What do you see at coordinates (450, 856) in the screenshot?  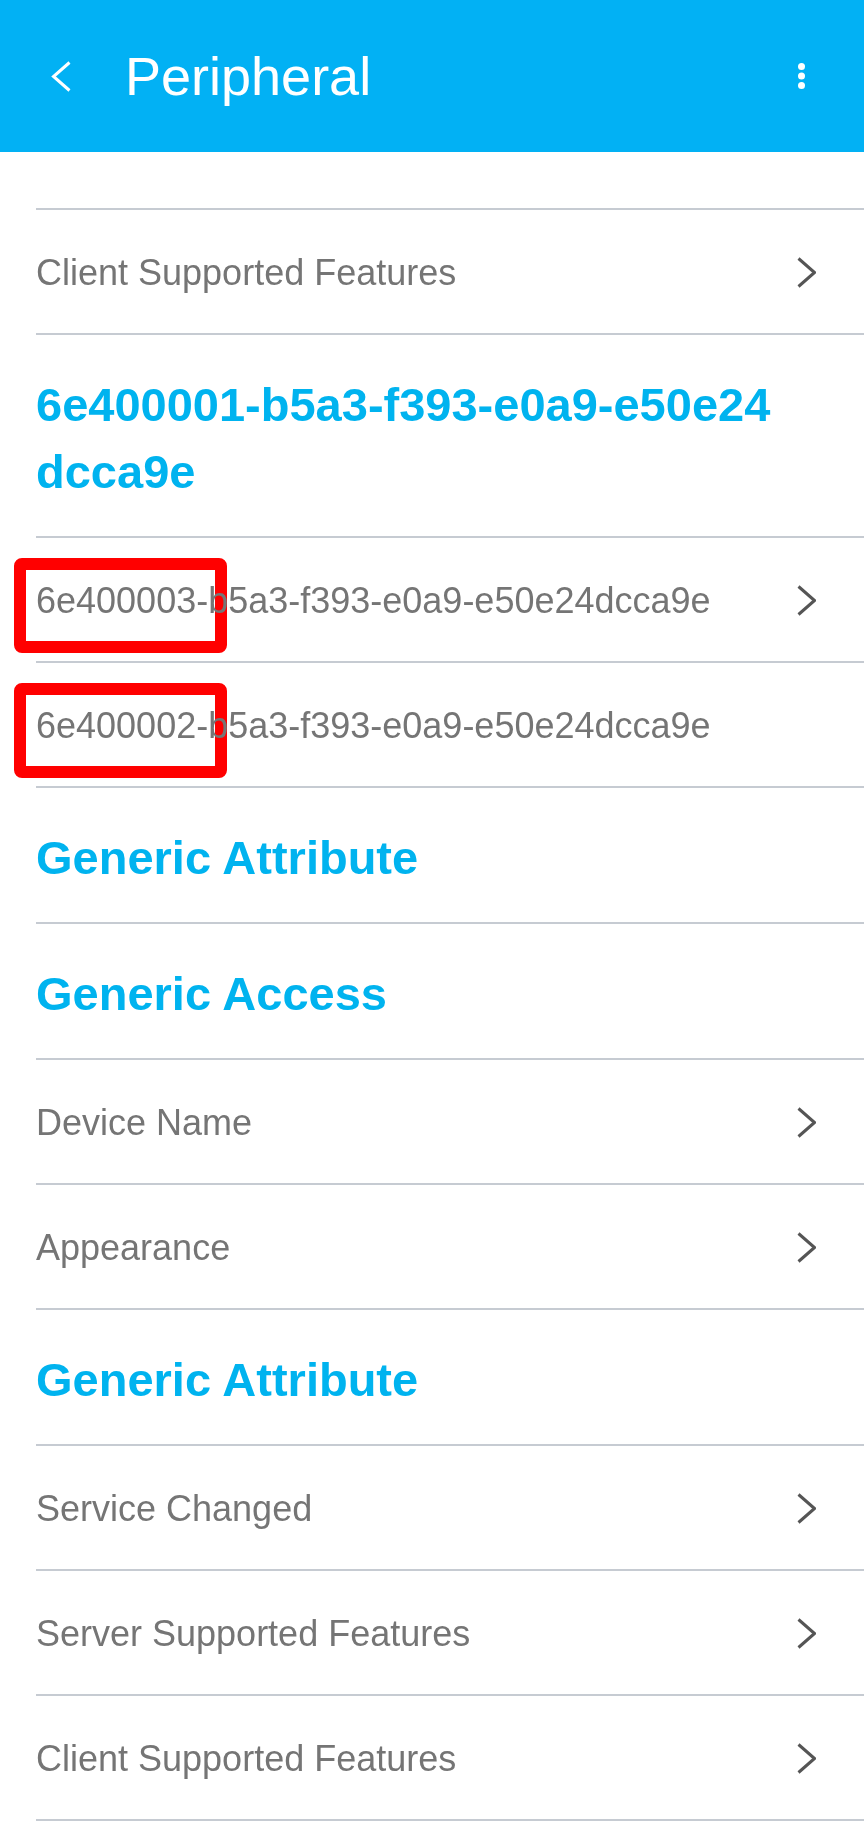 I see `section-title: Generic Attribute` at bounding box center [450, 856].